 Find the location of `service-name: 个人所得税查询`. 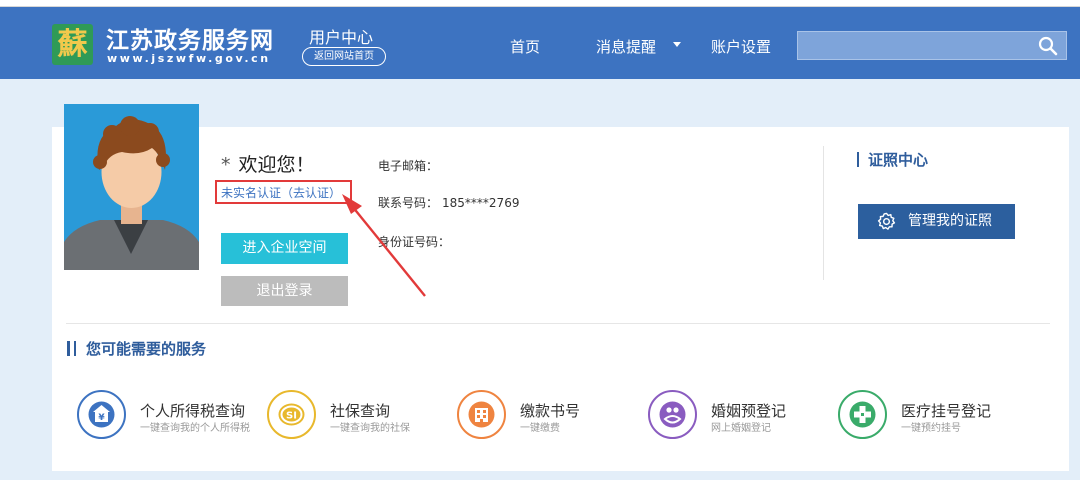

service-name: 个人所得税查询 is located at coordinates (193, 411).